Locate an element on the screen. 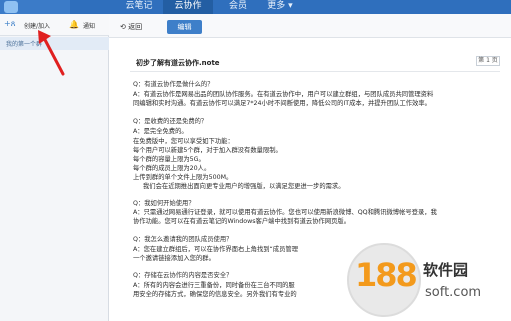 The height and width of the screenshot is (321, 511). doc-line: 每个群的容量上限为5G。 is located at coordinates (169, 159).